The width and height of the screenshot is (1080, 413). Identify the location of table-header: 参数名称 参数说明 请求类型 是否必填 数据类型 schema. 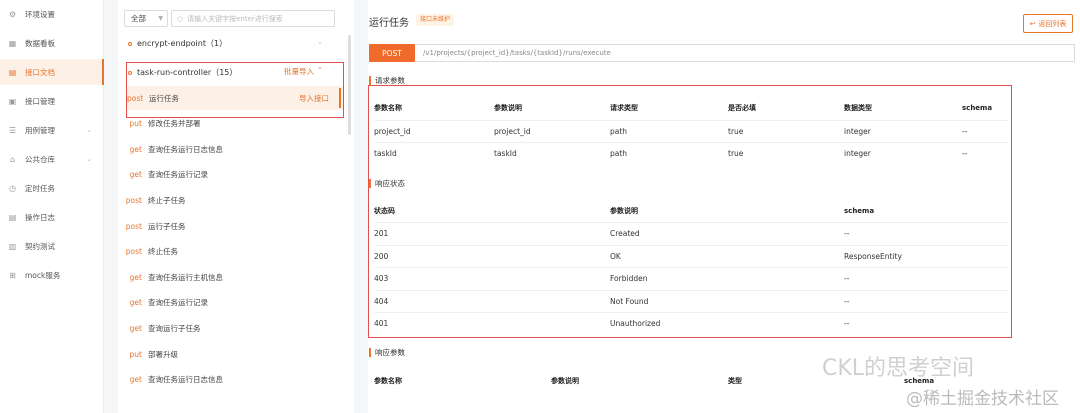
(691, 108).